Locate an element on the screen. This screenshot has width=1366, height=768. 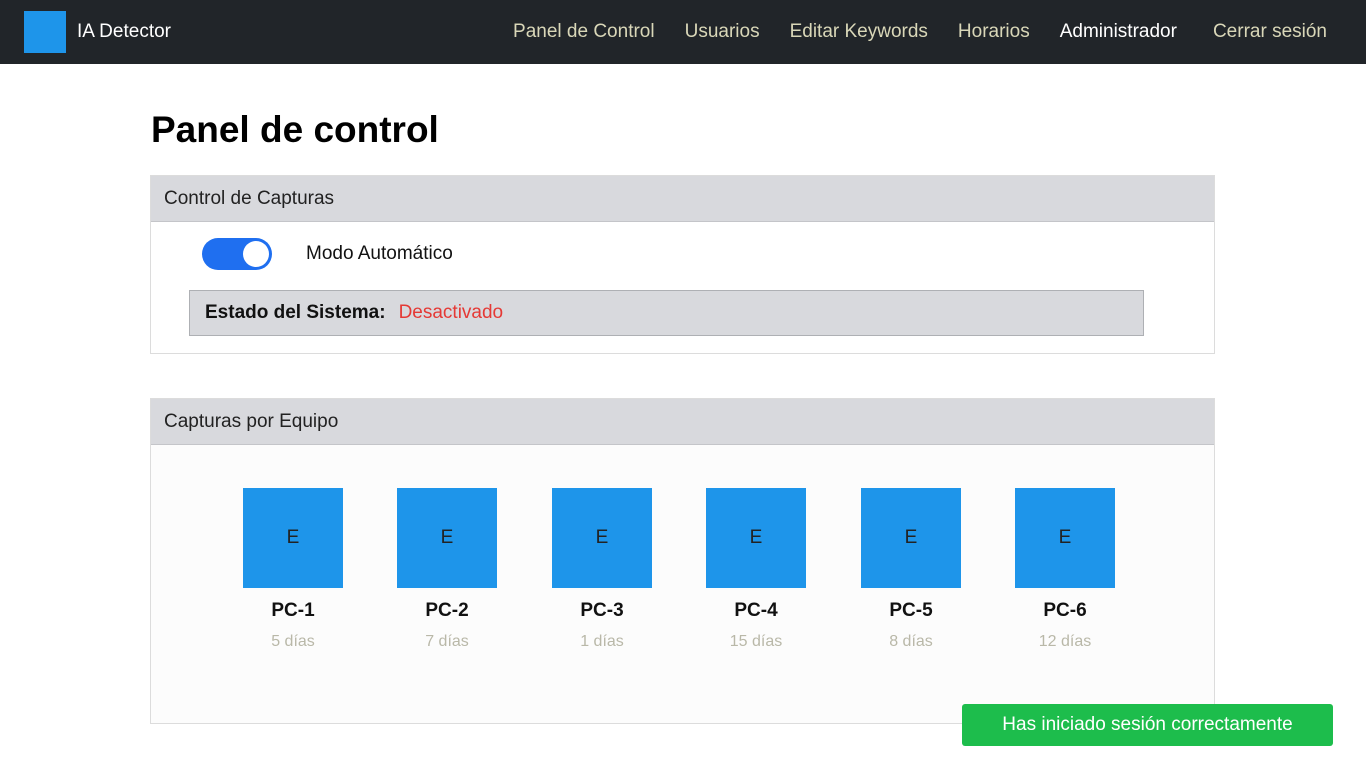
auto-mode-row: Modo Automático is located at coordinates (327, 254).